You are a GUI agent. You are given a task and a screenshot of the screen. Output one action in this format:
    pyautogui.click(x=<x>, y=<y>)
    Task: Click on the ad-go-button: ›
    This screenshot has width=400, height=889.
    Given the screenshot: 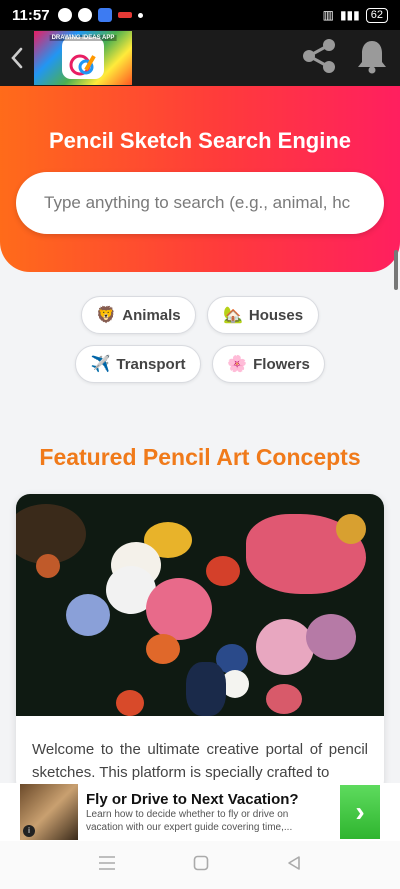 What is the action you would take?
    pyautogui.click(x=360, y=812)
    